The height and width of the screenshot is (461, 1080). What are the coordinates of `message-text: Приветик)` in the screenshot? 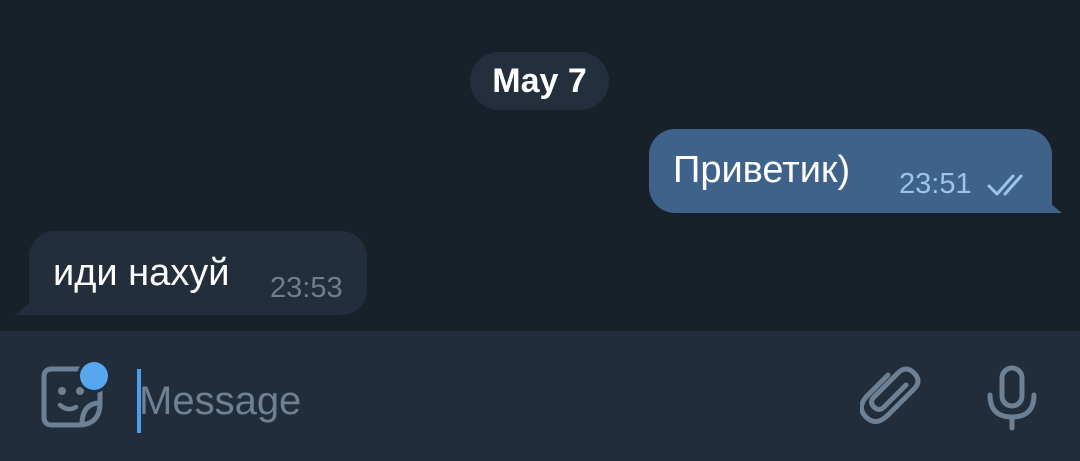 It's located at (762, 170).